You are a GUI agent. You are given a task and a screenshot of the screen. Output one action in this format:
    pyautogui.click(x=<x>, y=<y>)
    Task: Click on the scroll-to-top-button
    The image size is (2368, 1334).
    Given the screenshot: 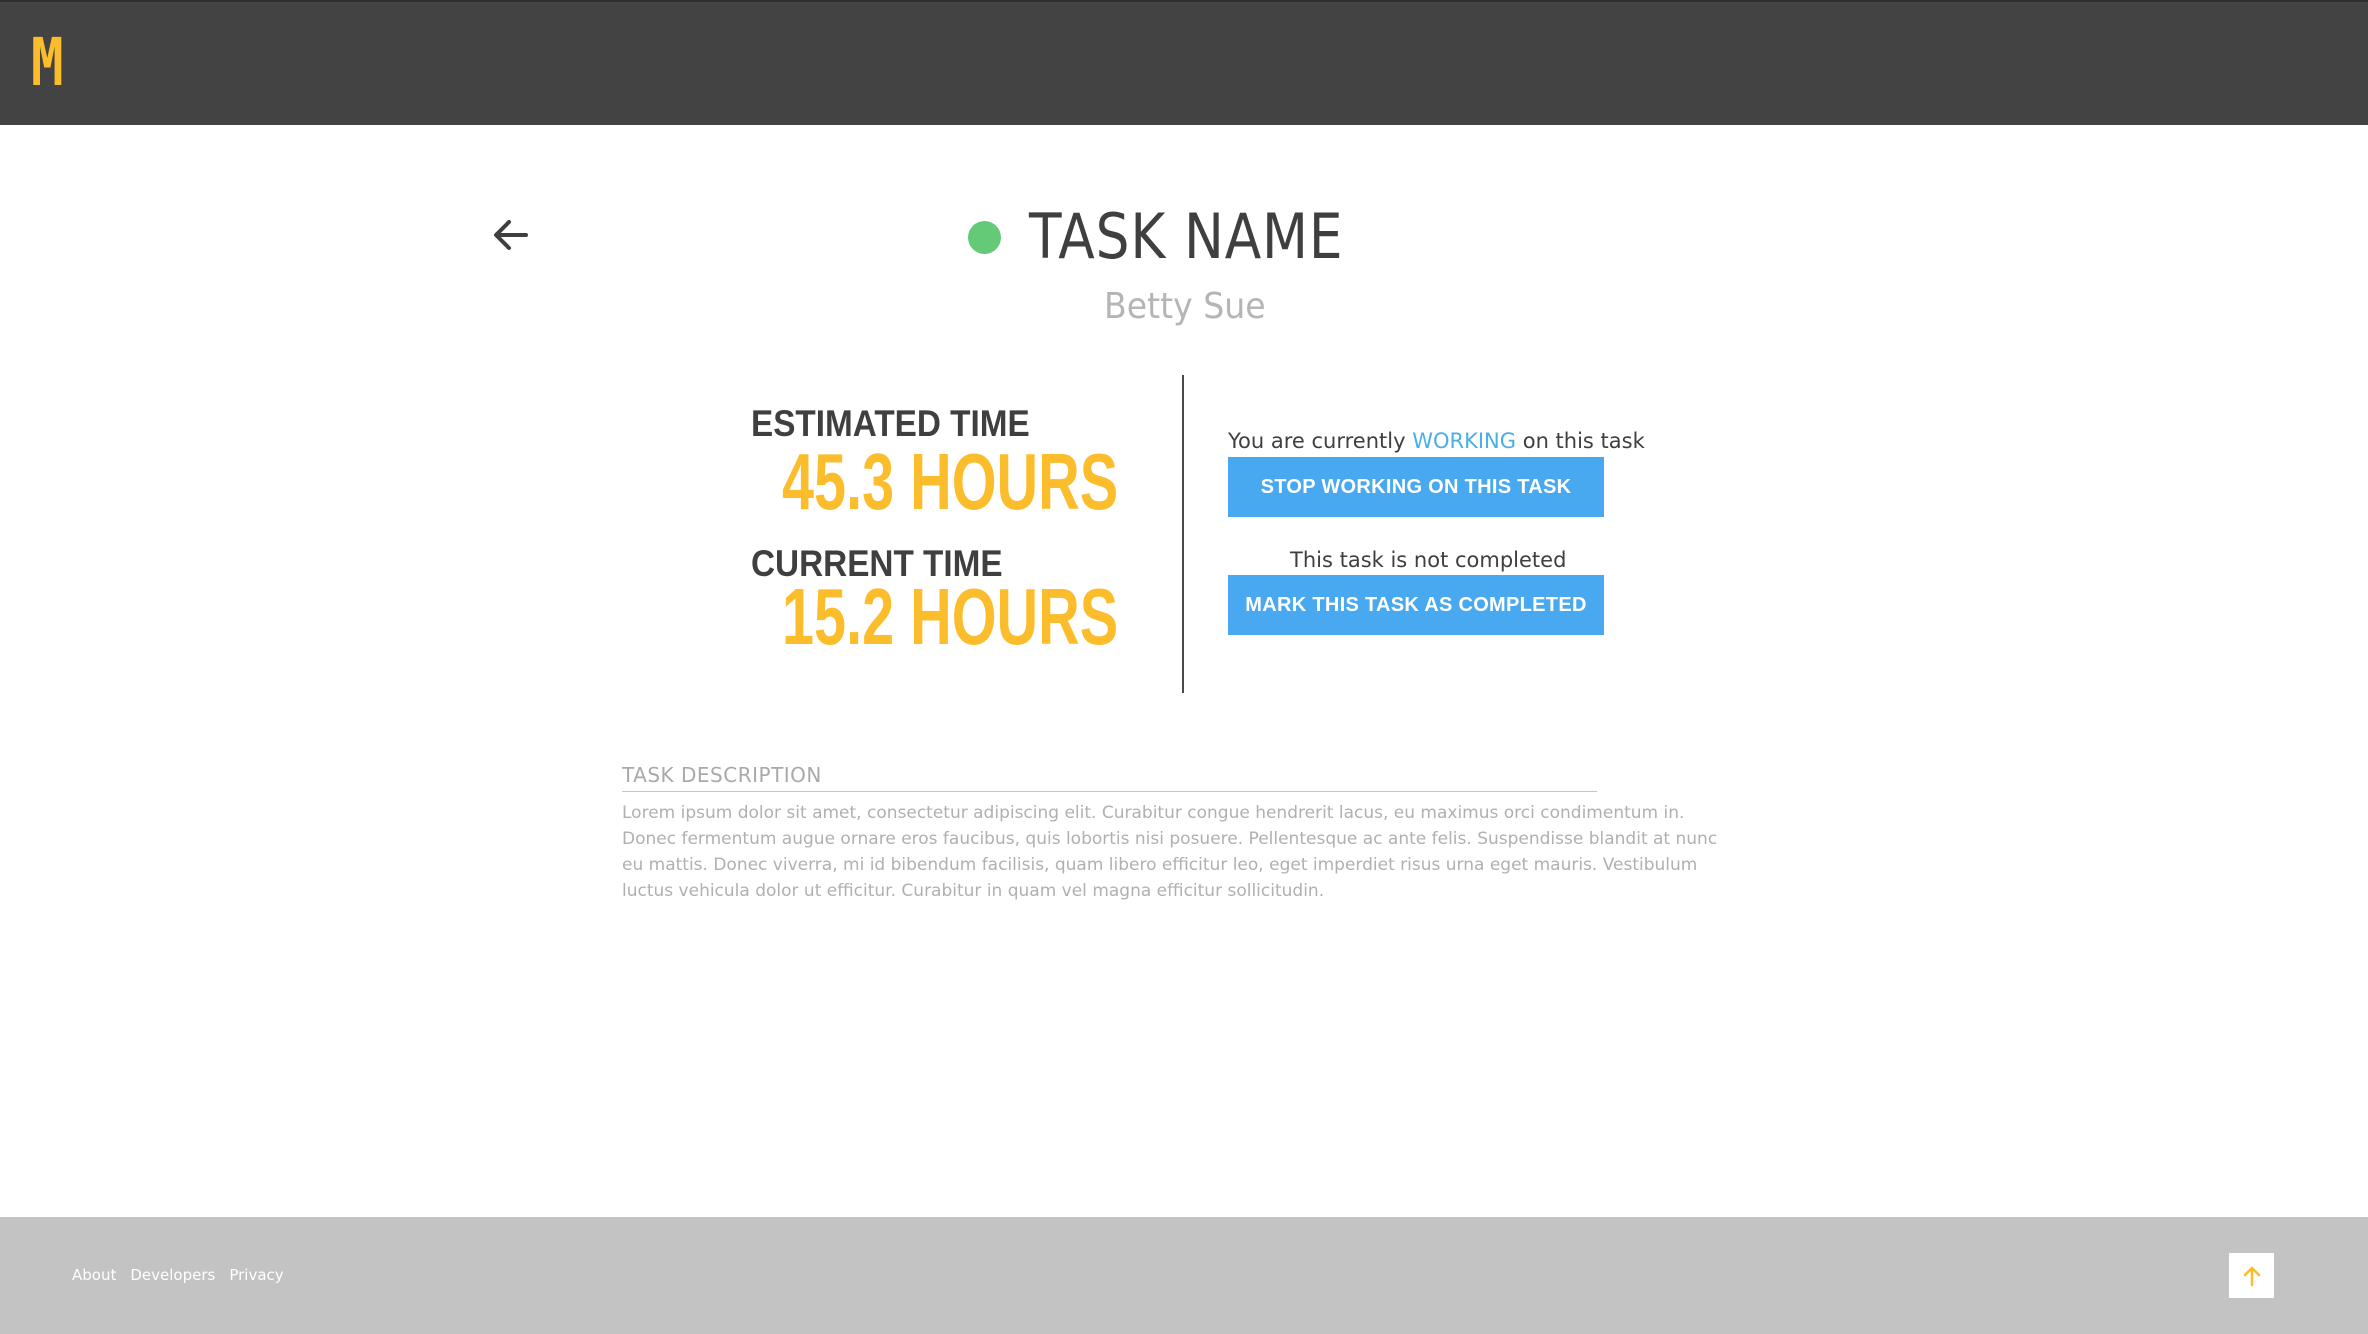 What is the action you would take?
    pyautogui.click(x=2251, y=1275)
    